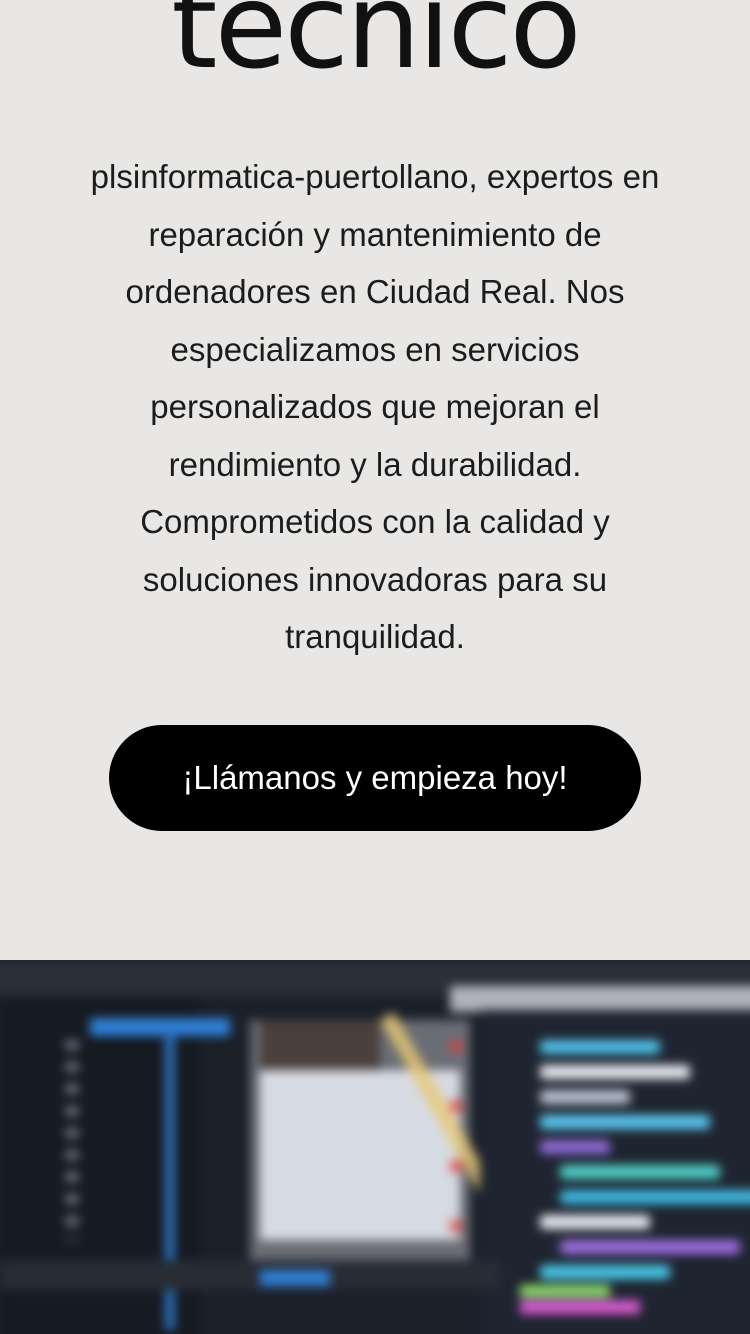 This screenshot has width=750, height=1334. Describe the element at coordinates (376, 47) in the screenshot. I see `hero-heading: técnico` at that location.